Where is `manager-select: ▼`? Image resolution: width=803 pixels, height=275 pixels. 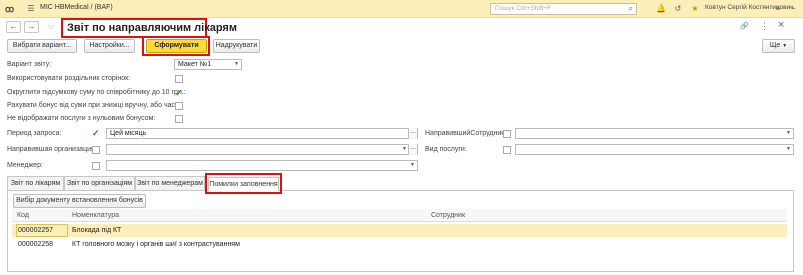
manager-select: ▼ is located at coordinates (262, 165).